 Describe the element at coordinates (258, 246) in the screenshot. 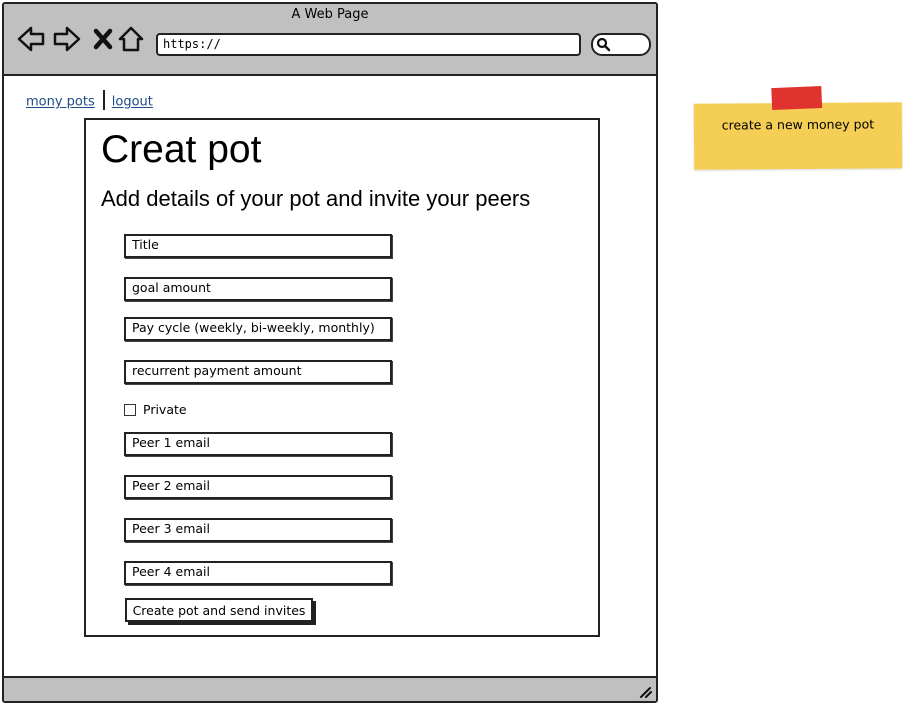

I see `title-field` at that location.